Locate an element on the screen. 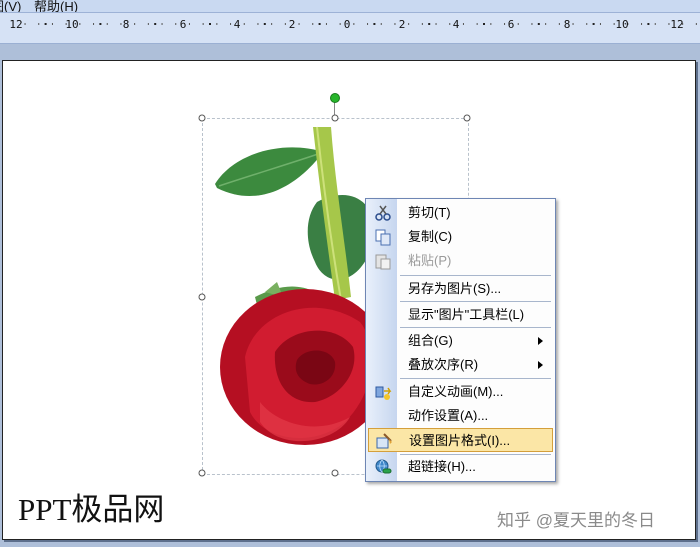 The image size is (700, 547). menu-view: 视图(V) is located at coordinates (10, 6).